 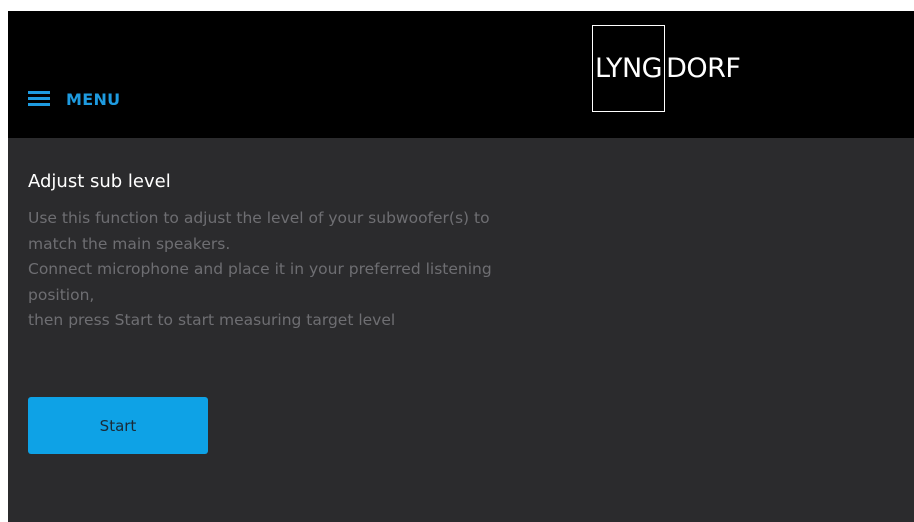 What do you see at coordinates (703, 68) in the screenshot?
I see `logo-rest-text: DORF` at bounding box center [703, 68].